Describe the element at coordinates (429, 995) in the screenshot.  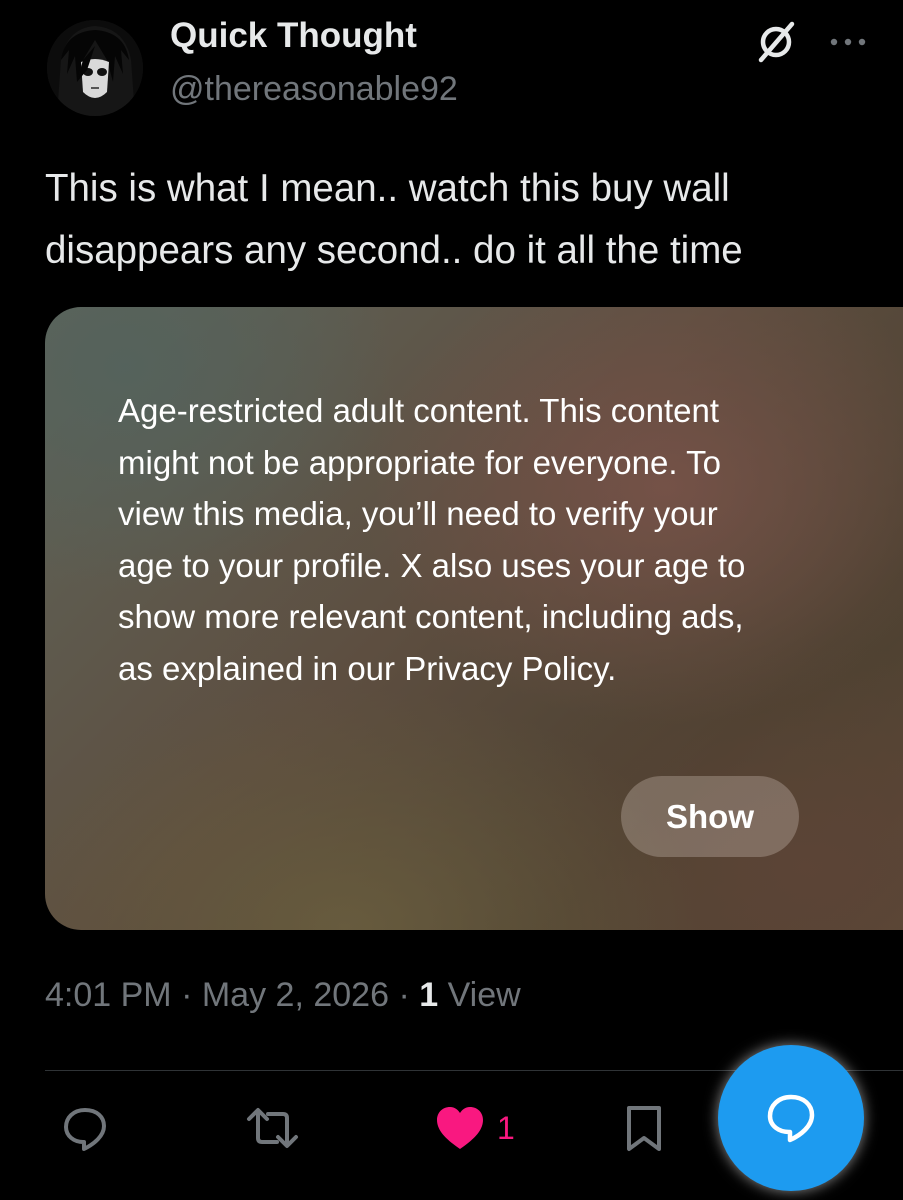
I see `view-count: 1` at that location.